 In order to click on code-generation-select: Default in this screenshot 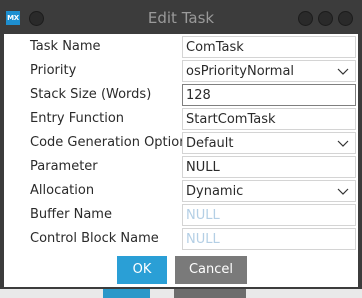, I will do `click(269, 143)`.